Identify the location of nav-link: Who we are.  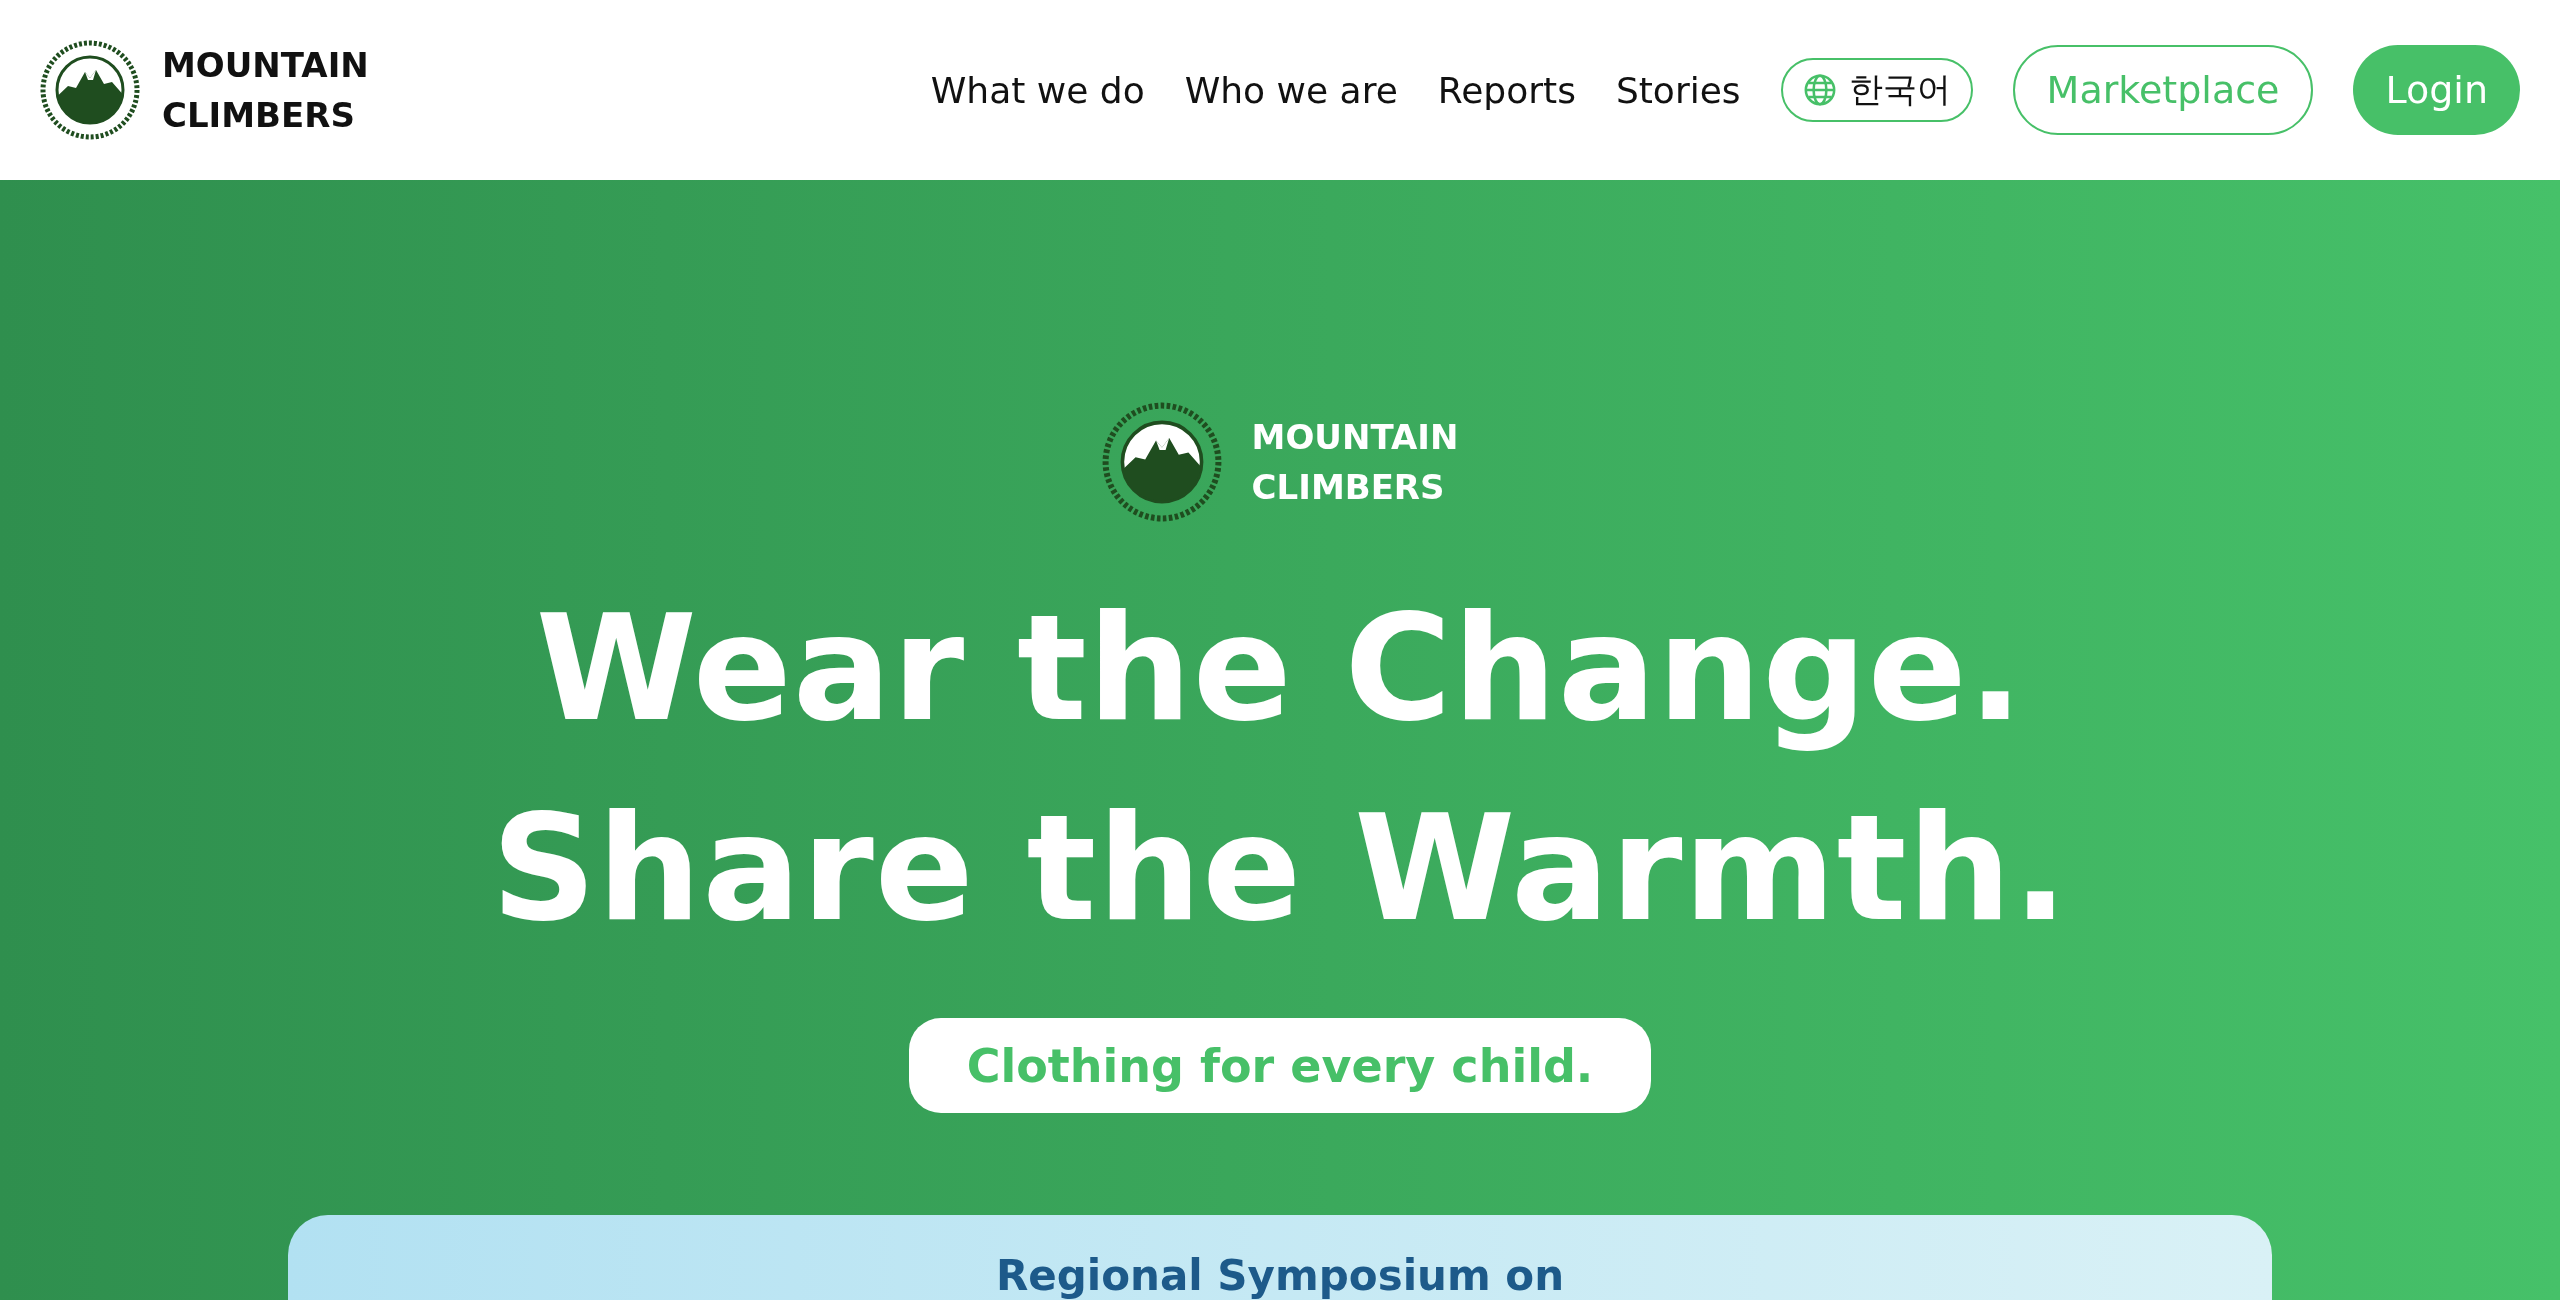
(1291, 90).